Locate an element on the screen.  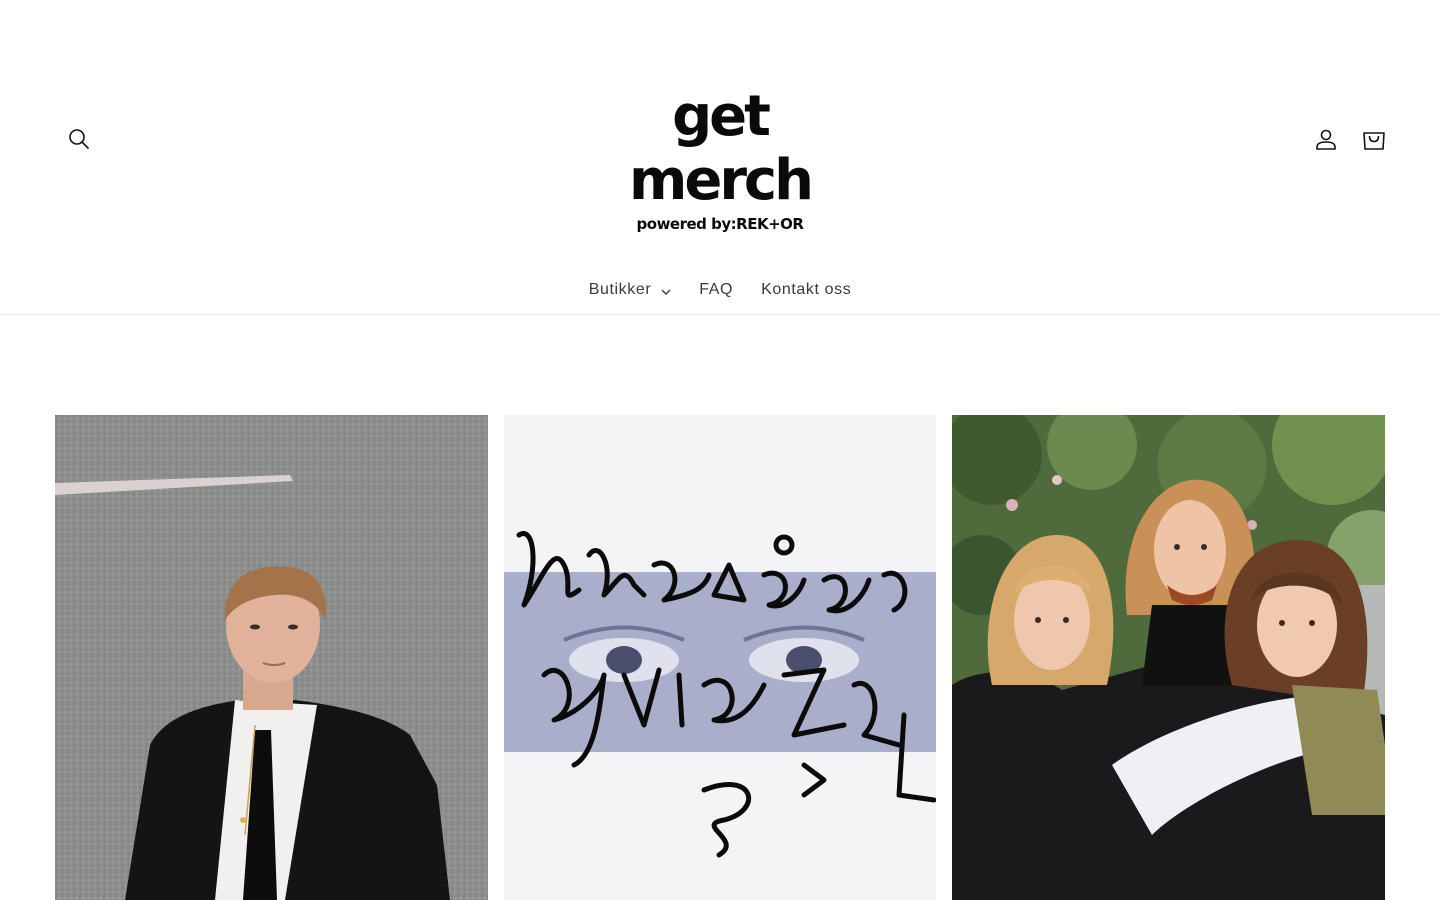
account-button is located at coordinates (1326, 139).